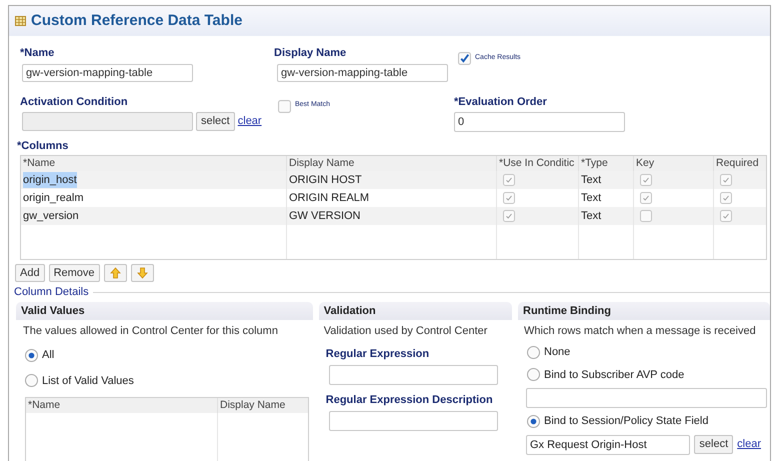 This screenshot has width=782, height=461. I want to click on table-cell: gw_version, so click(51, 216).